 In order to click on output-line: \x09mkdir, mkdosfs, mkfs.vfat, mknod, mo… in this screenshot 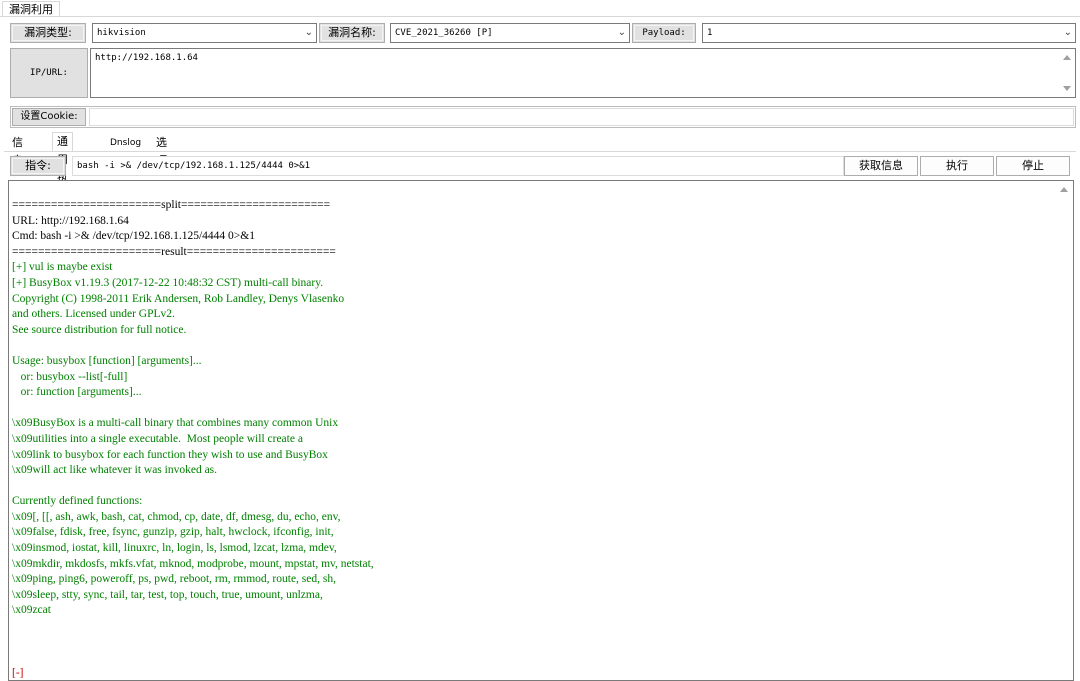, I will do `click(193, 563)`.